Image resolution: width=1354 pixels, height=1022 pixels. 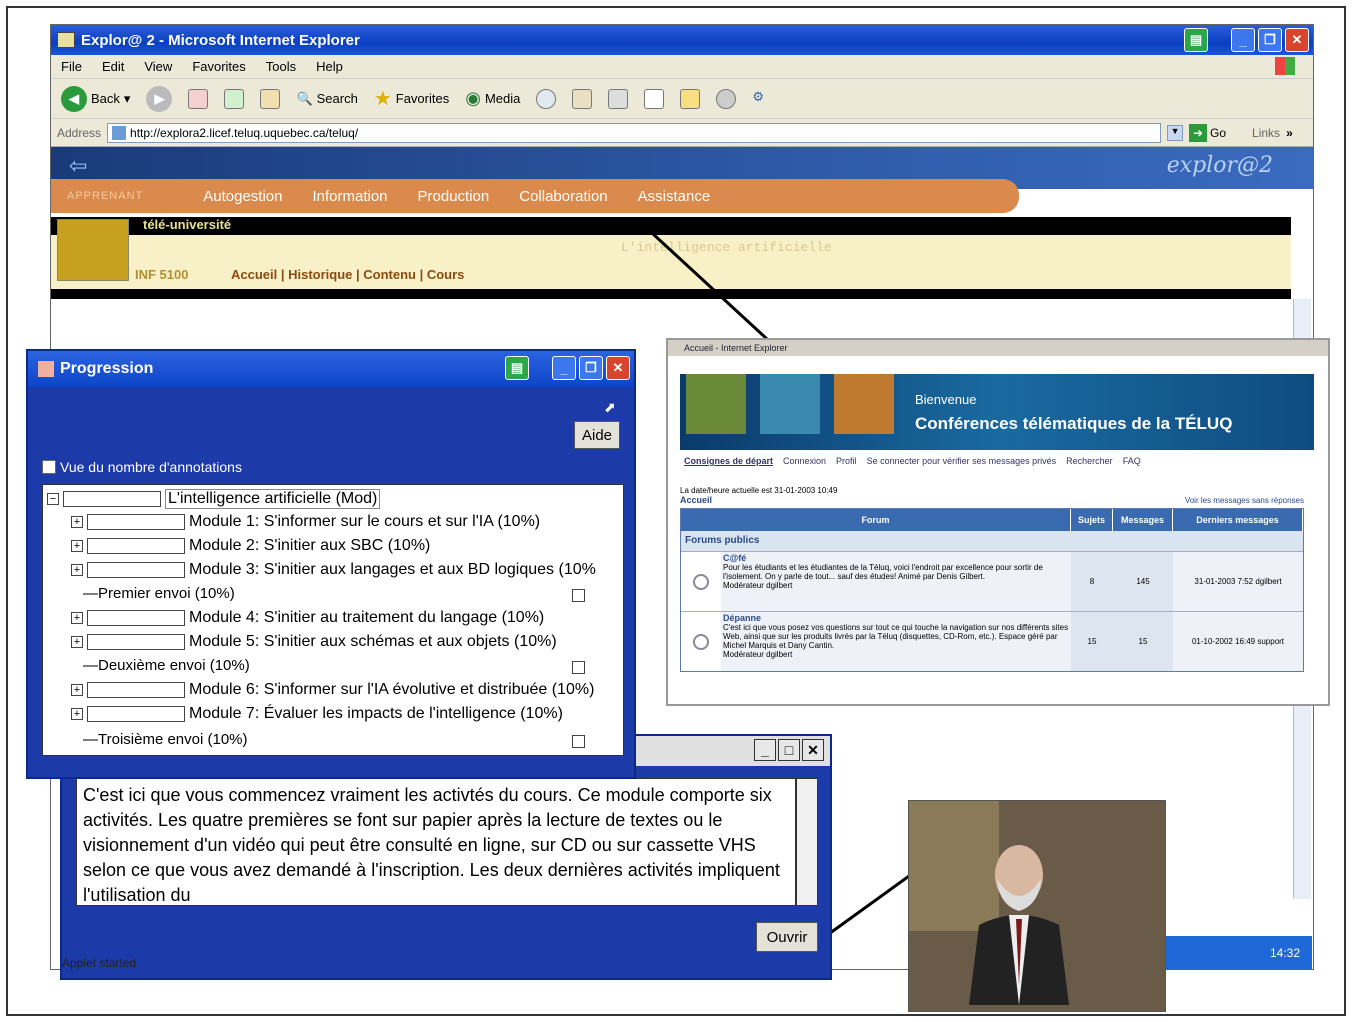 What do you see at coordinates (517, 368) in the screenshot?
I see `printer-icon: ▤` at bounding box center [517, 368].